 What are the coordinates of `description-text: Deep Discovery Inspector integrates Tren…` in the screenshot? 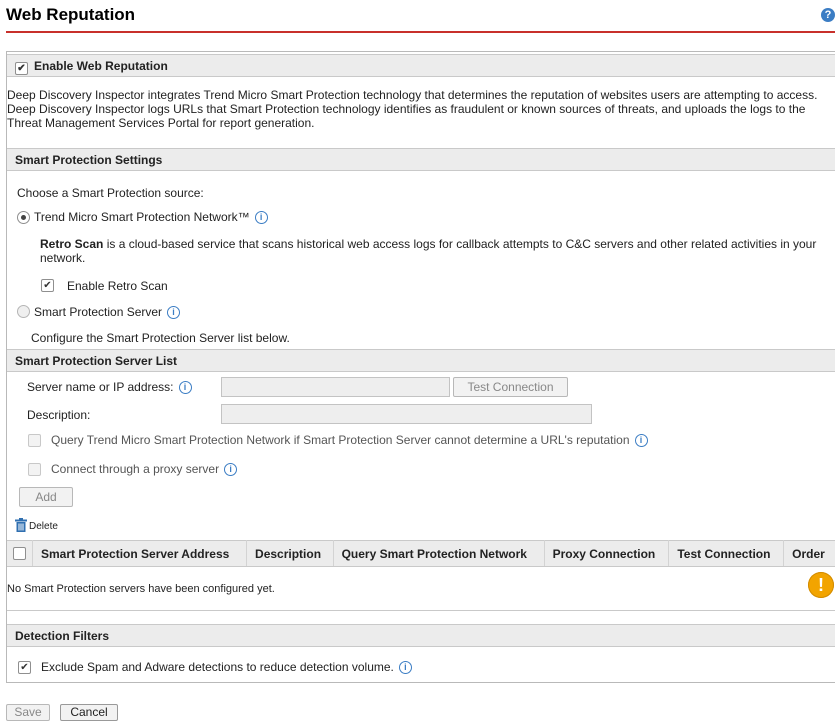 It's located at (412, 109).